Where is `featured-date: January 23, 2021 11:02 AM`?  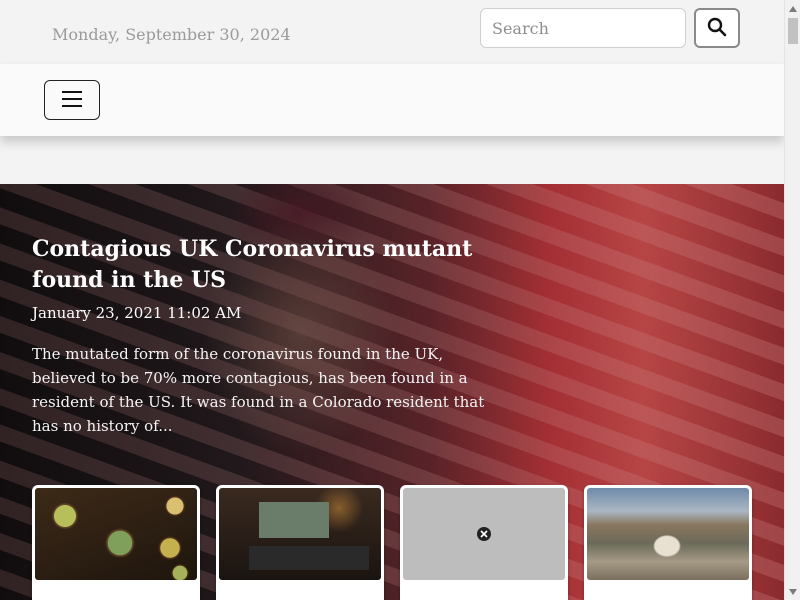
featured-date: January 23, 2021 11:02 AM is located at coordinates (137, 313).